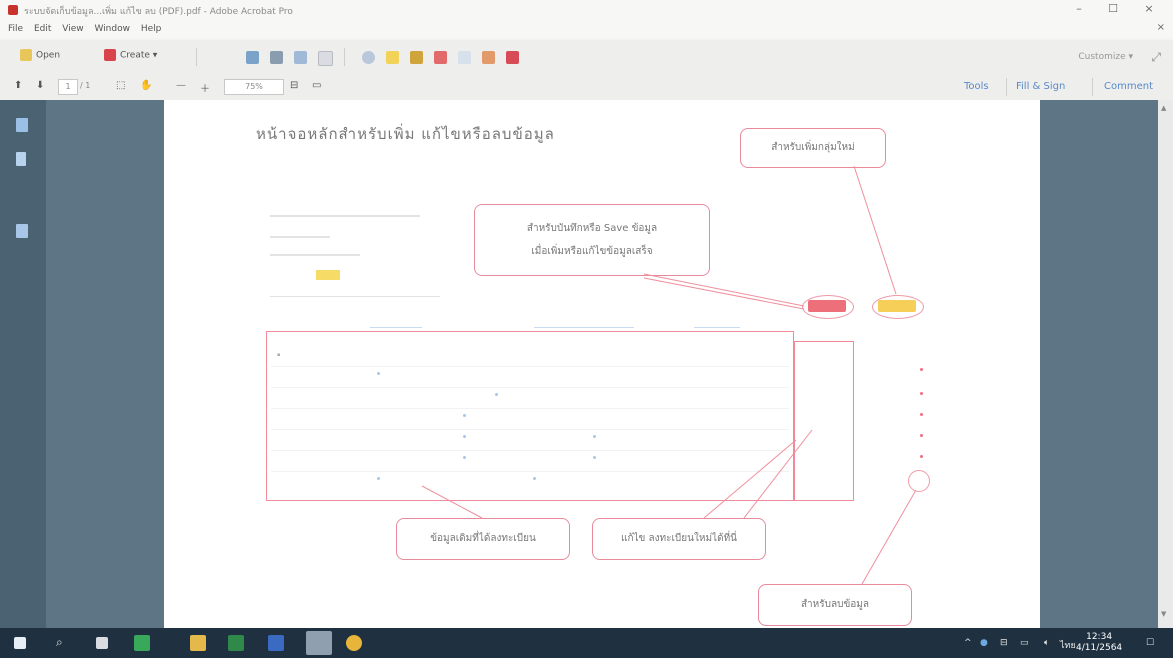  What do you see at coordinates (1149, 8) in the screenshot?
I see `close-button: ×` at bounding box center [1149, 8].